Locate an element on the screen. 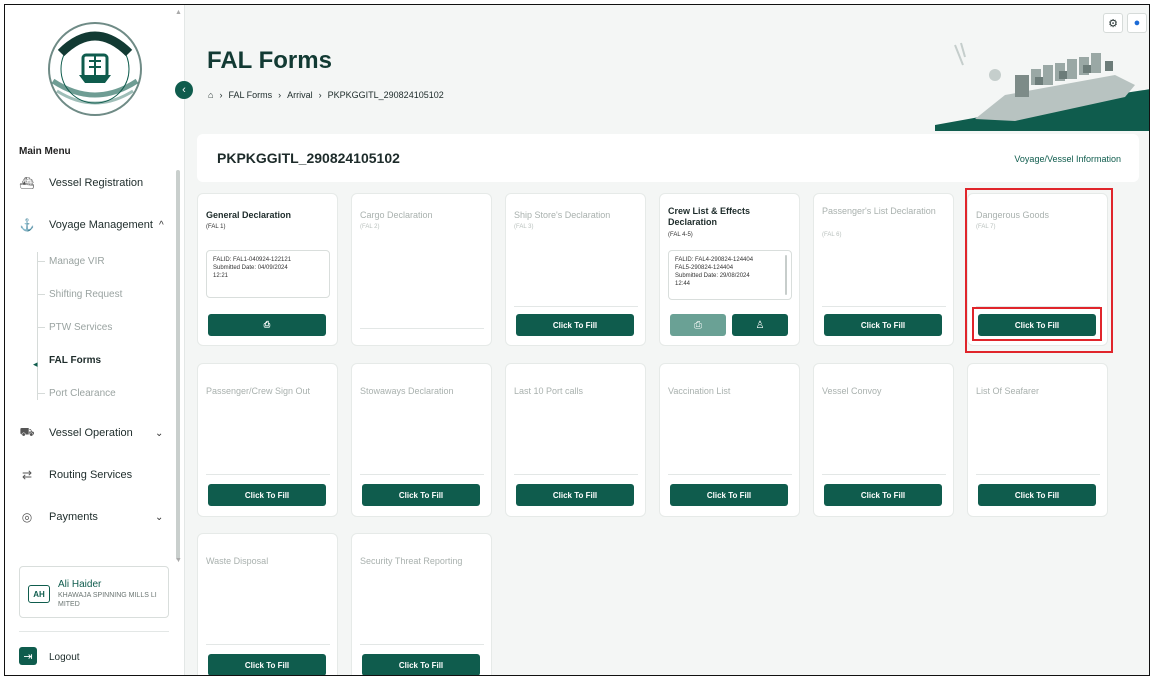  card-subtitle: (FAL 6) is located at coordinates (832, 235).